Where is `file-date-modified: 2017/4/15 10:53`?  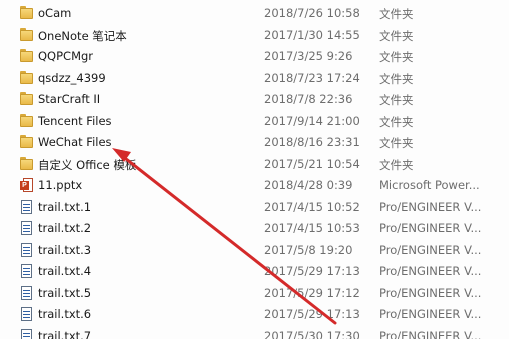 file-date-modified: 2017/4/15 10:53 is located at coordinates (312, 228).